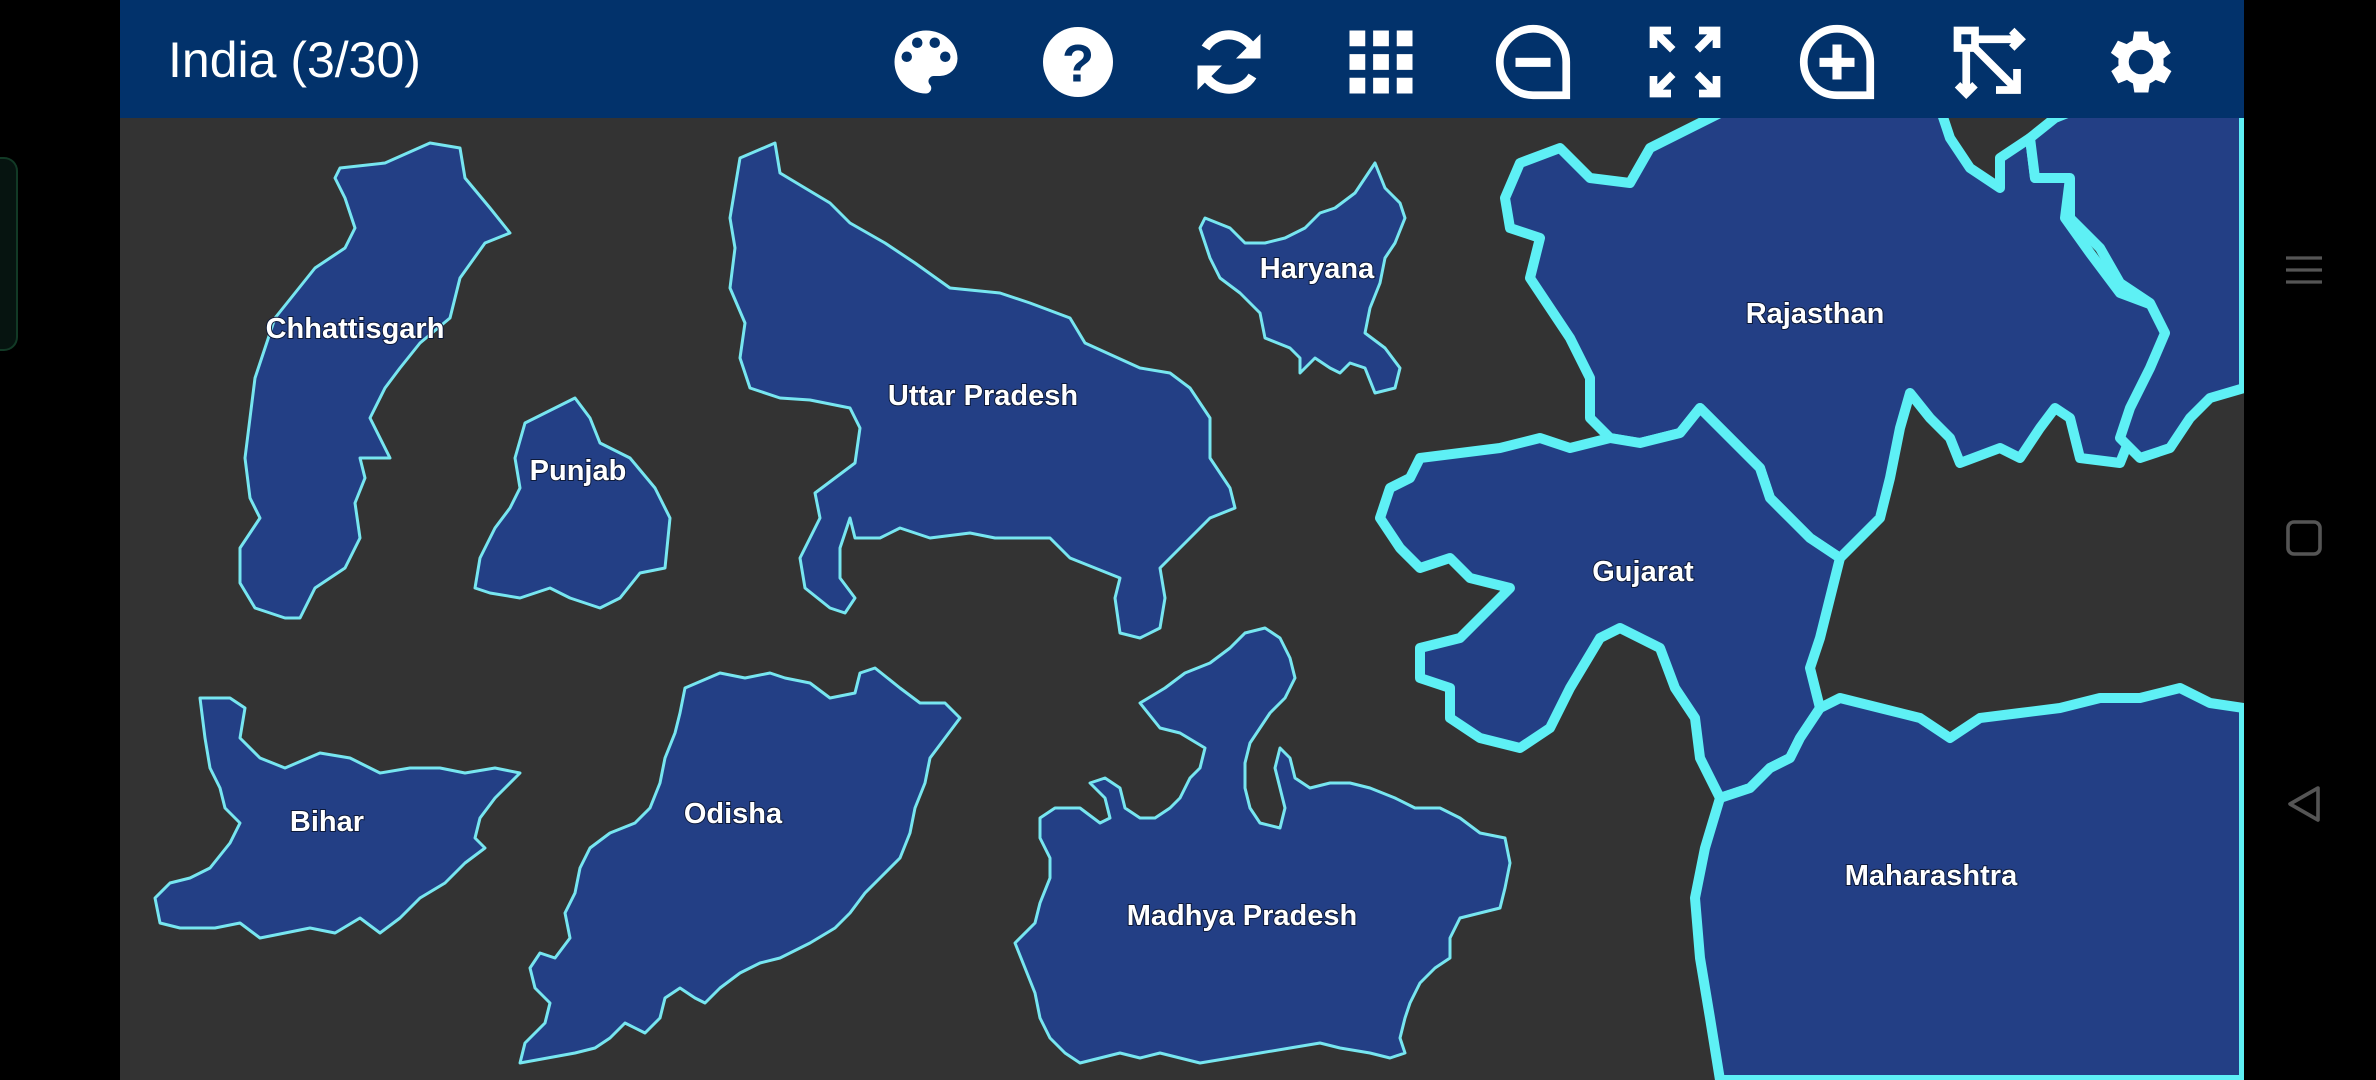 The image size is (2376, 1080). I want to click on refresh-button, so click(1229, 62).